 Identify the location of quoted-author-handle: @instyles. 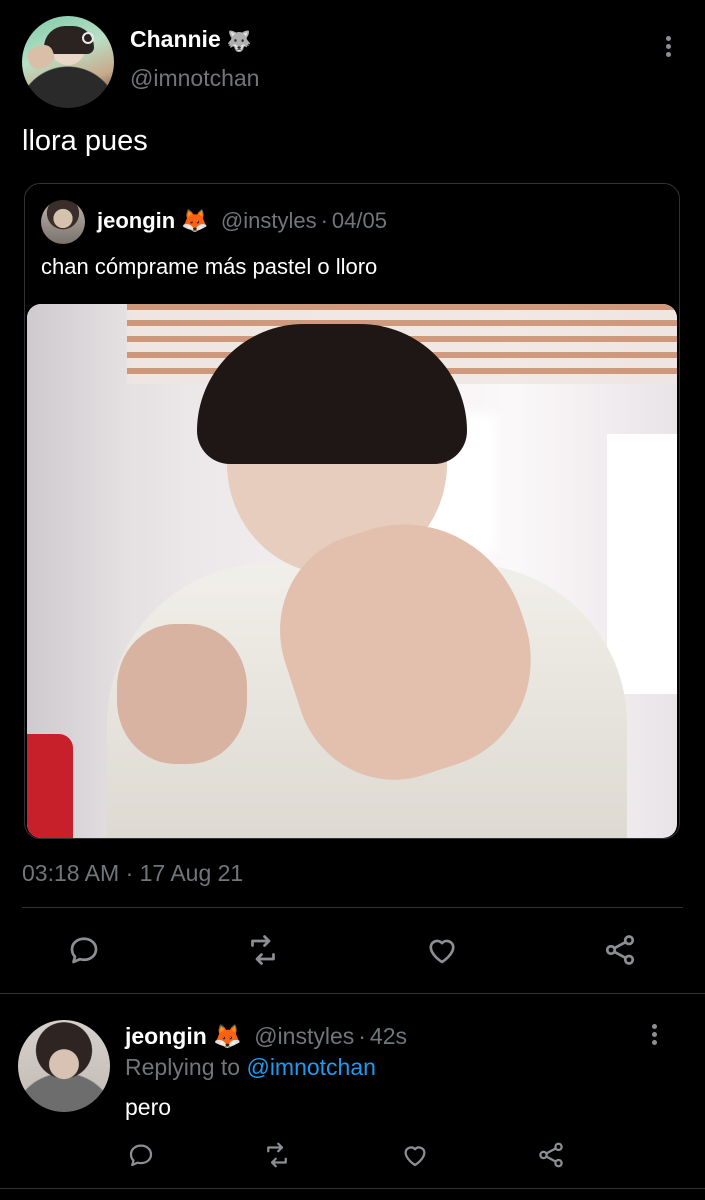
(268, 220).